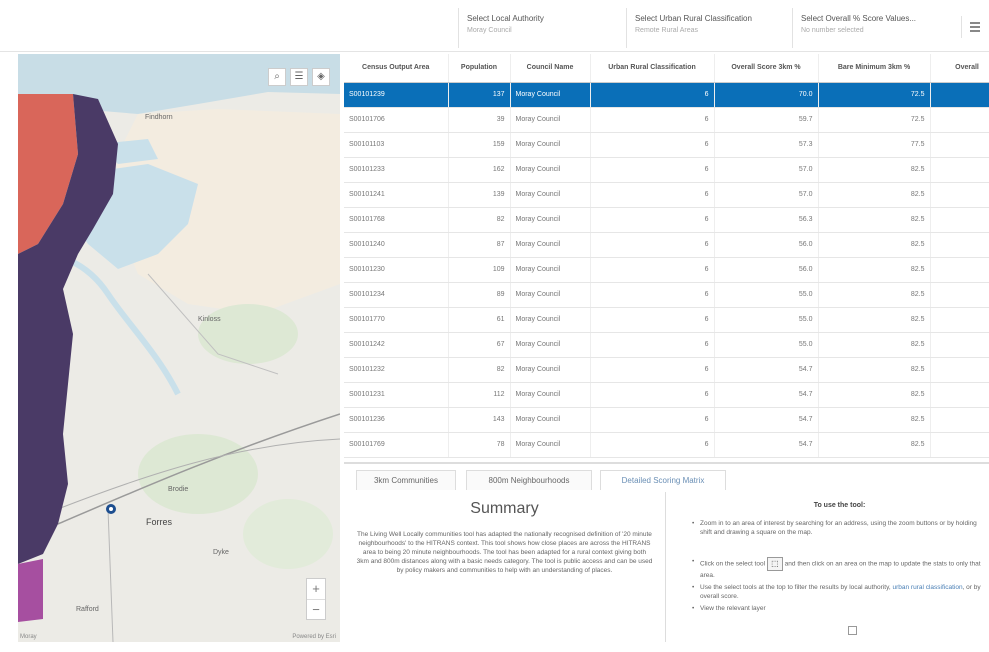 This screenshot has height=652, width=989. Describe the element at coordinates (209, 319) in the screenshot. I see `map-place-label: Kinloss` at that location.